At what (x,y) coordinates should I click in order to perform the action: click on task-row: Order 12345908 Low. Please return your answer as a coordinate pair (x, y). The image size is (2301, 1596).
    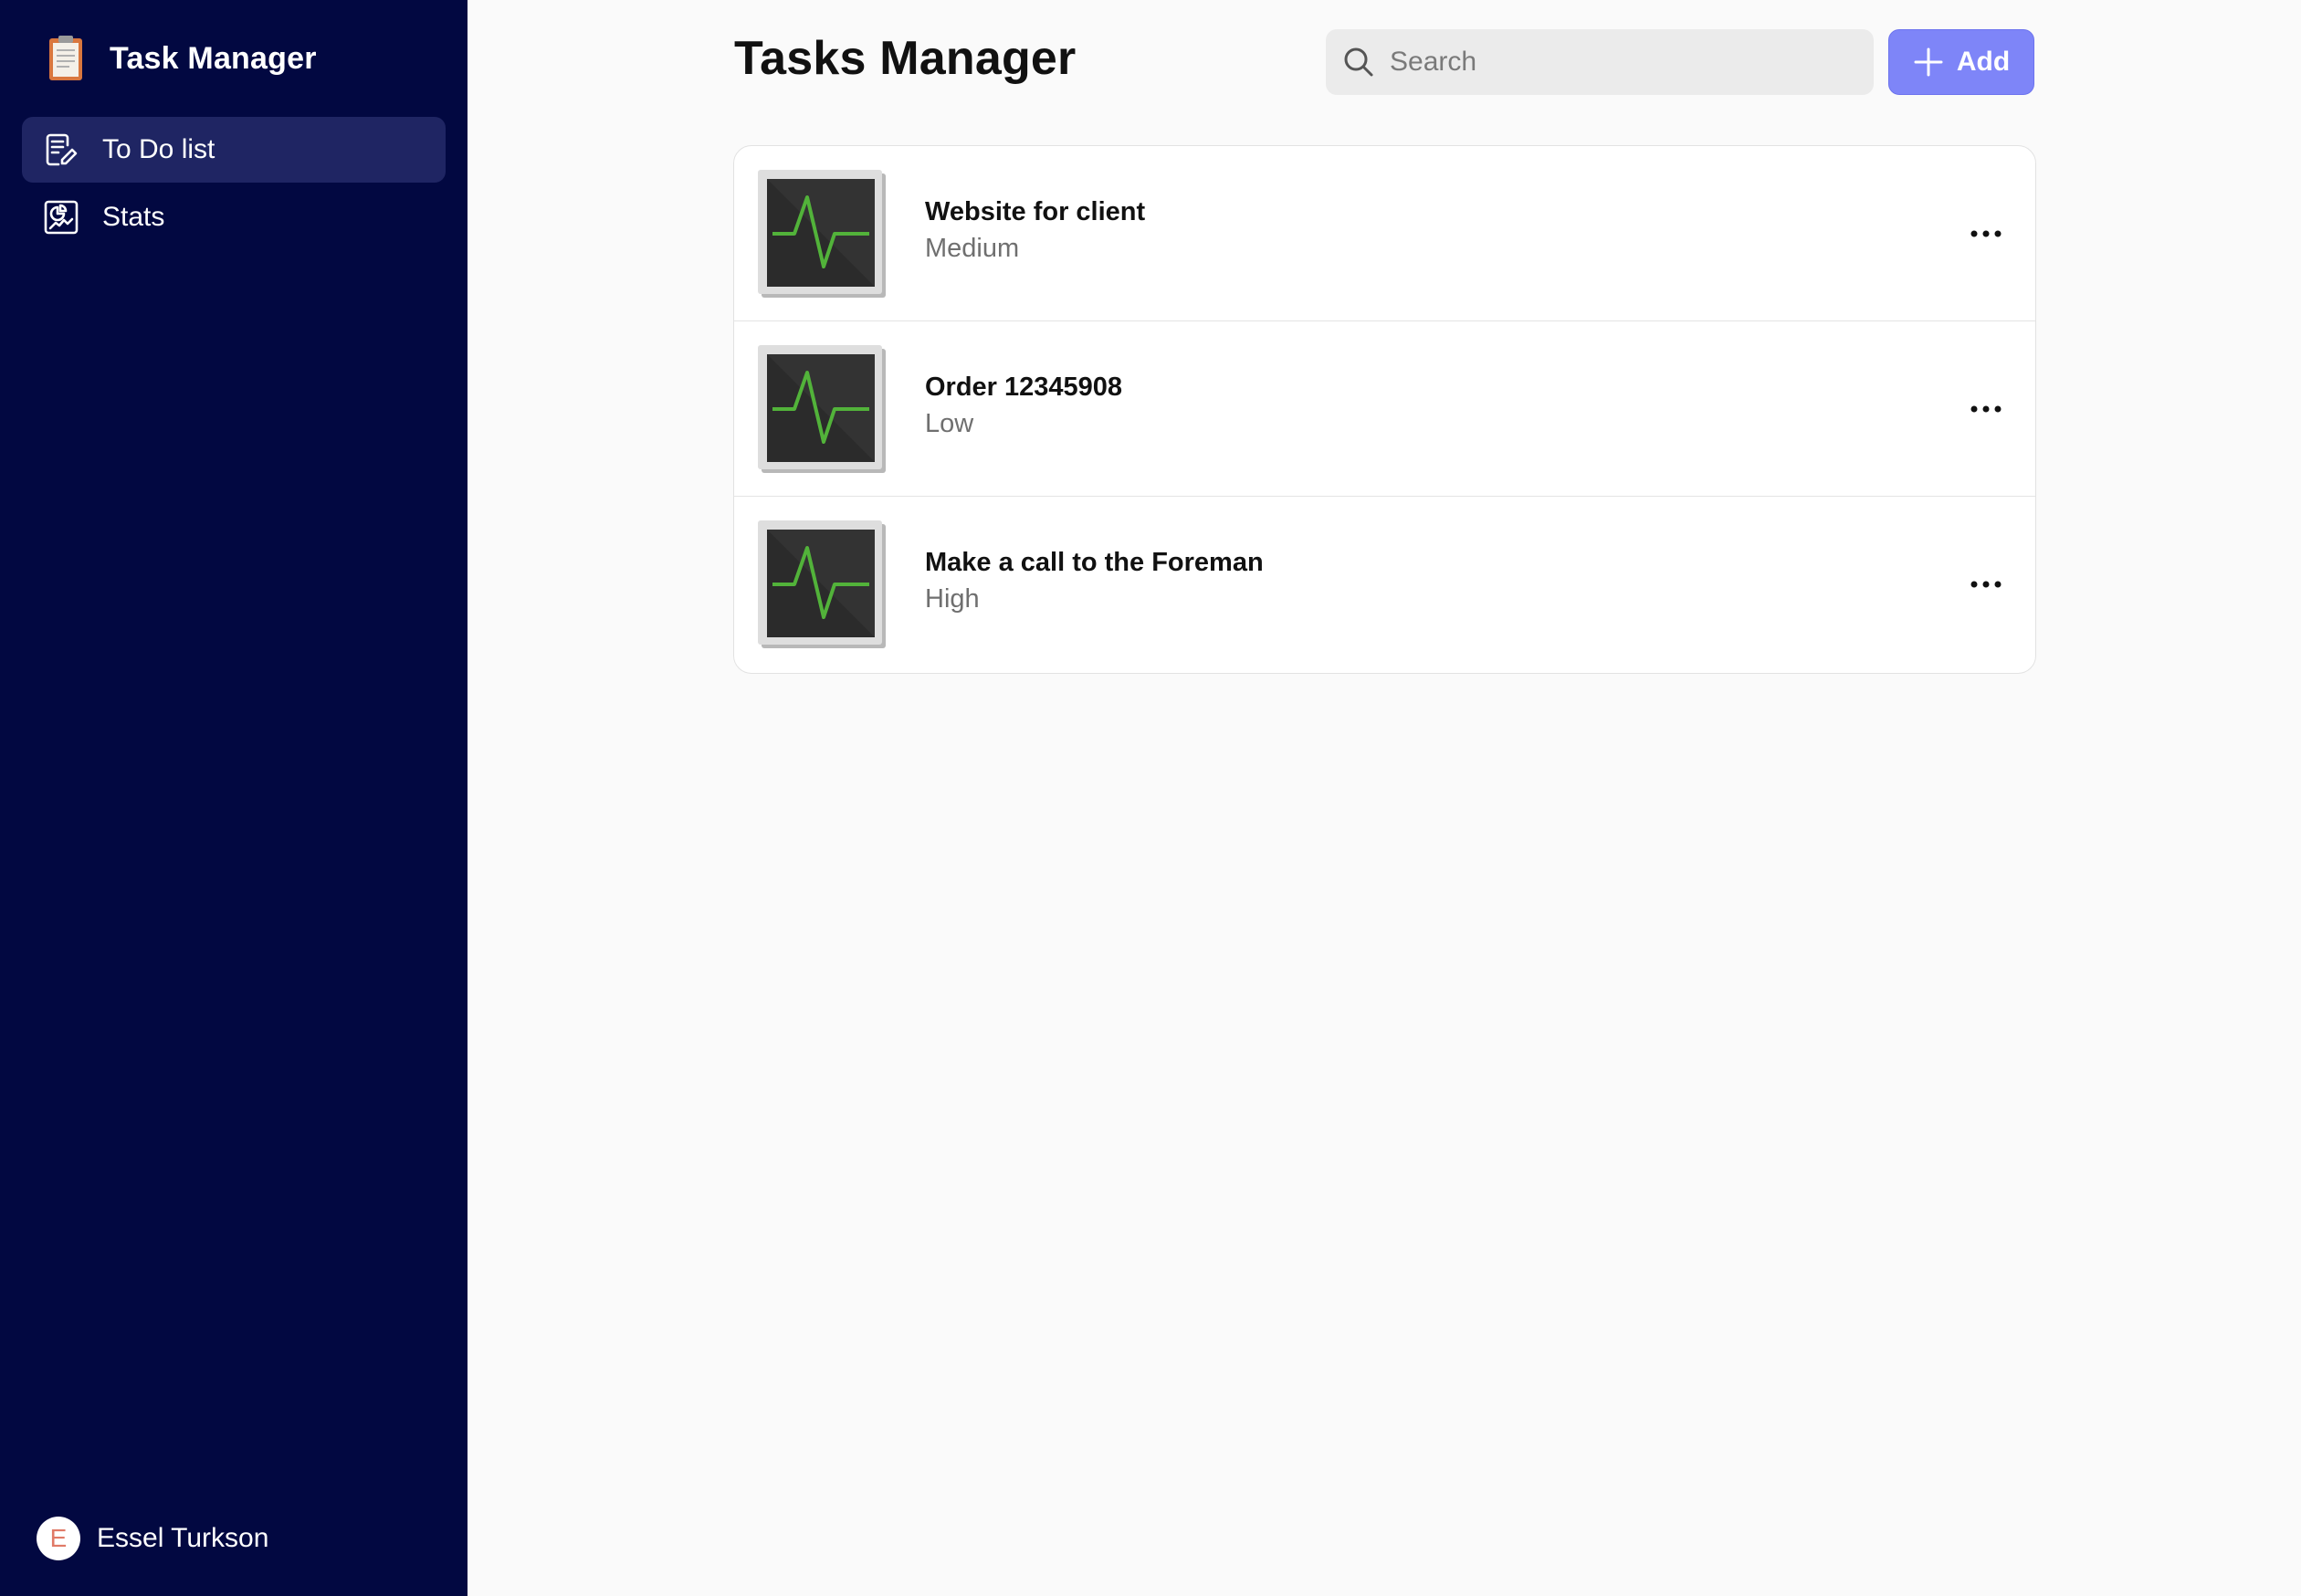
    Looking at the image, I should click on (1384, 409).